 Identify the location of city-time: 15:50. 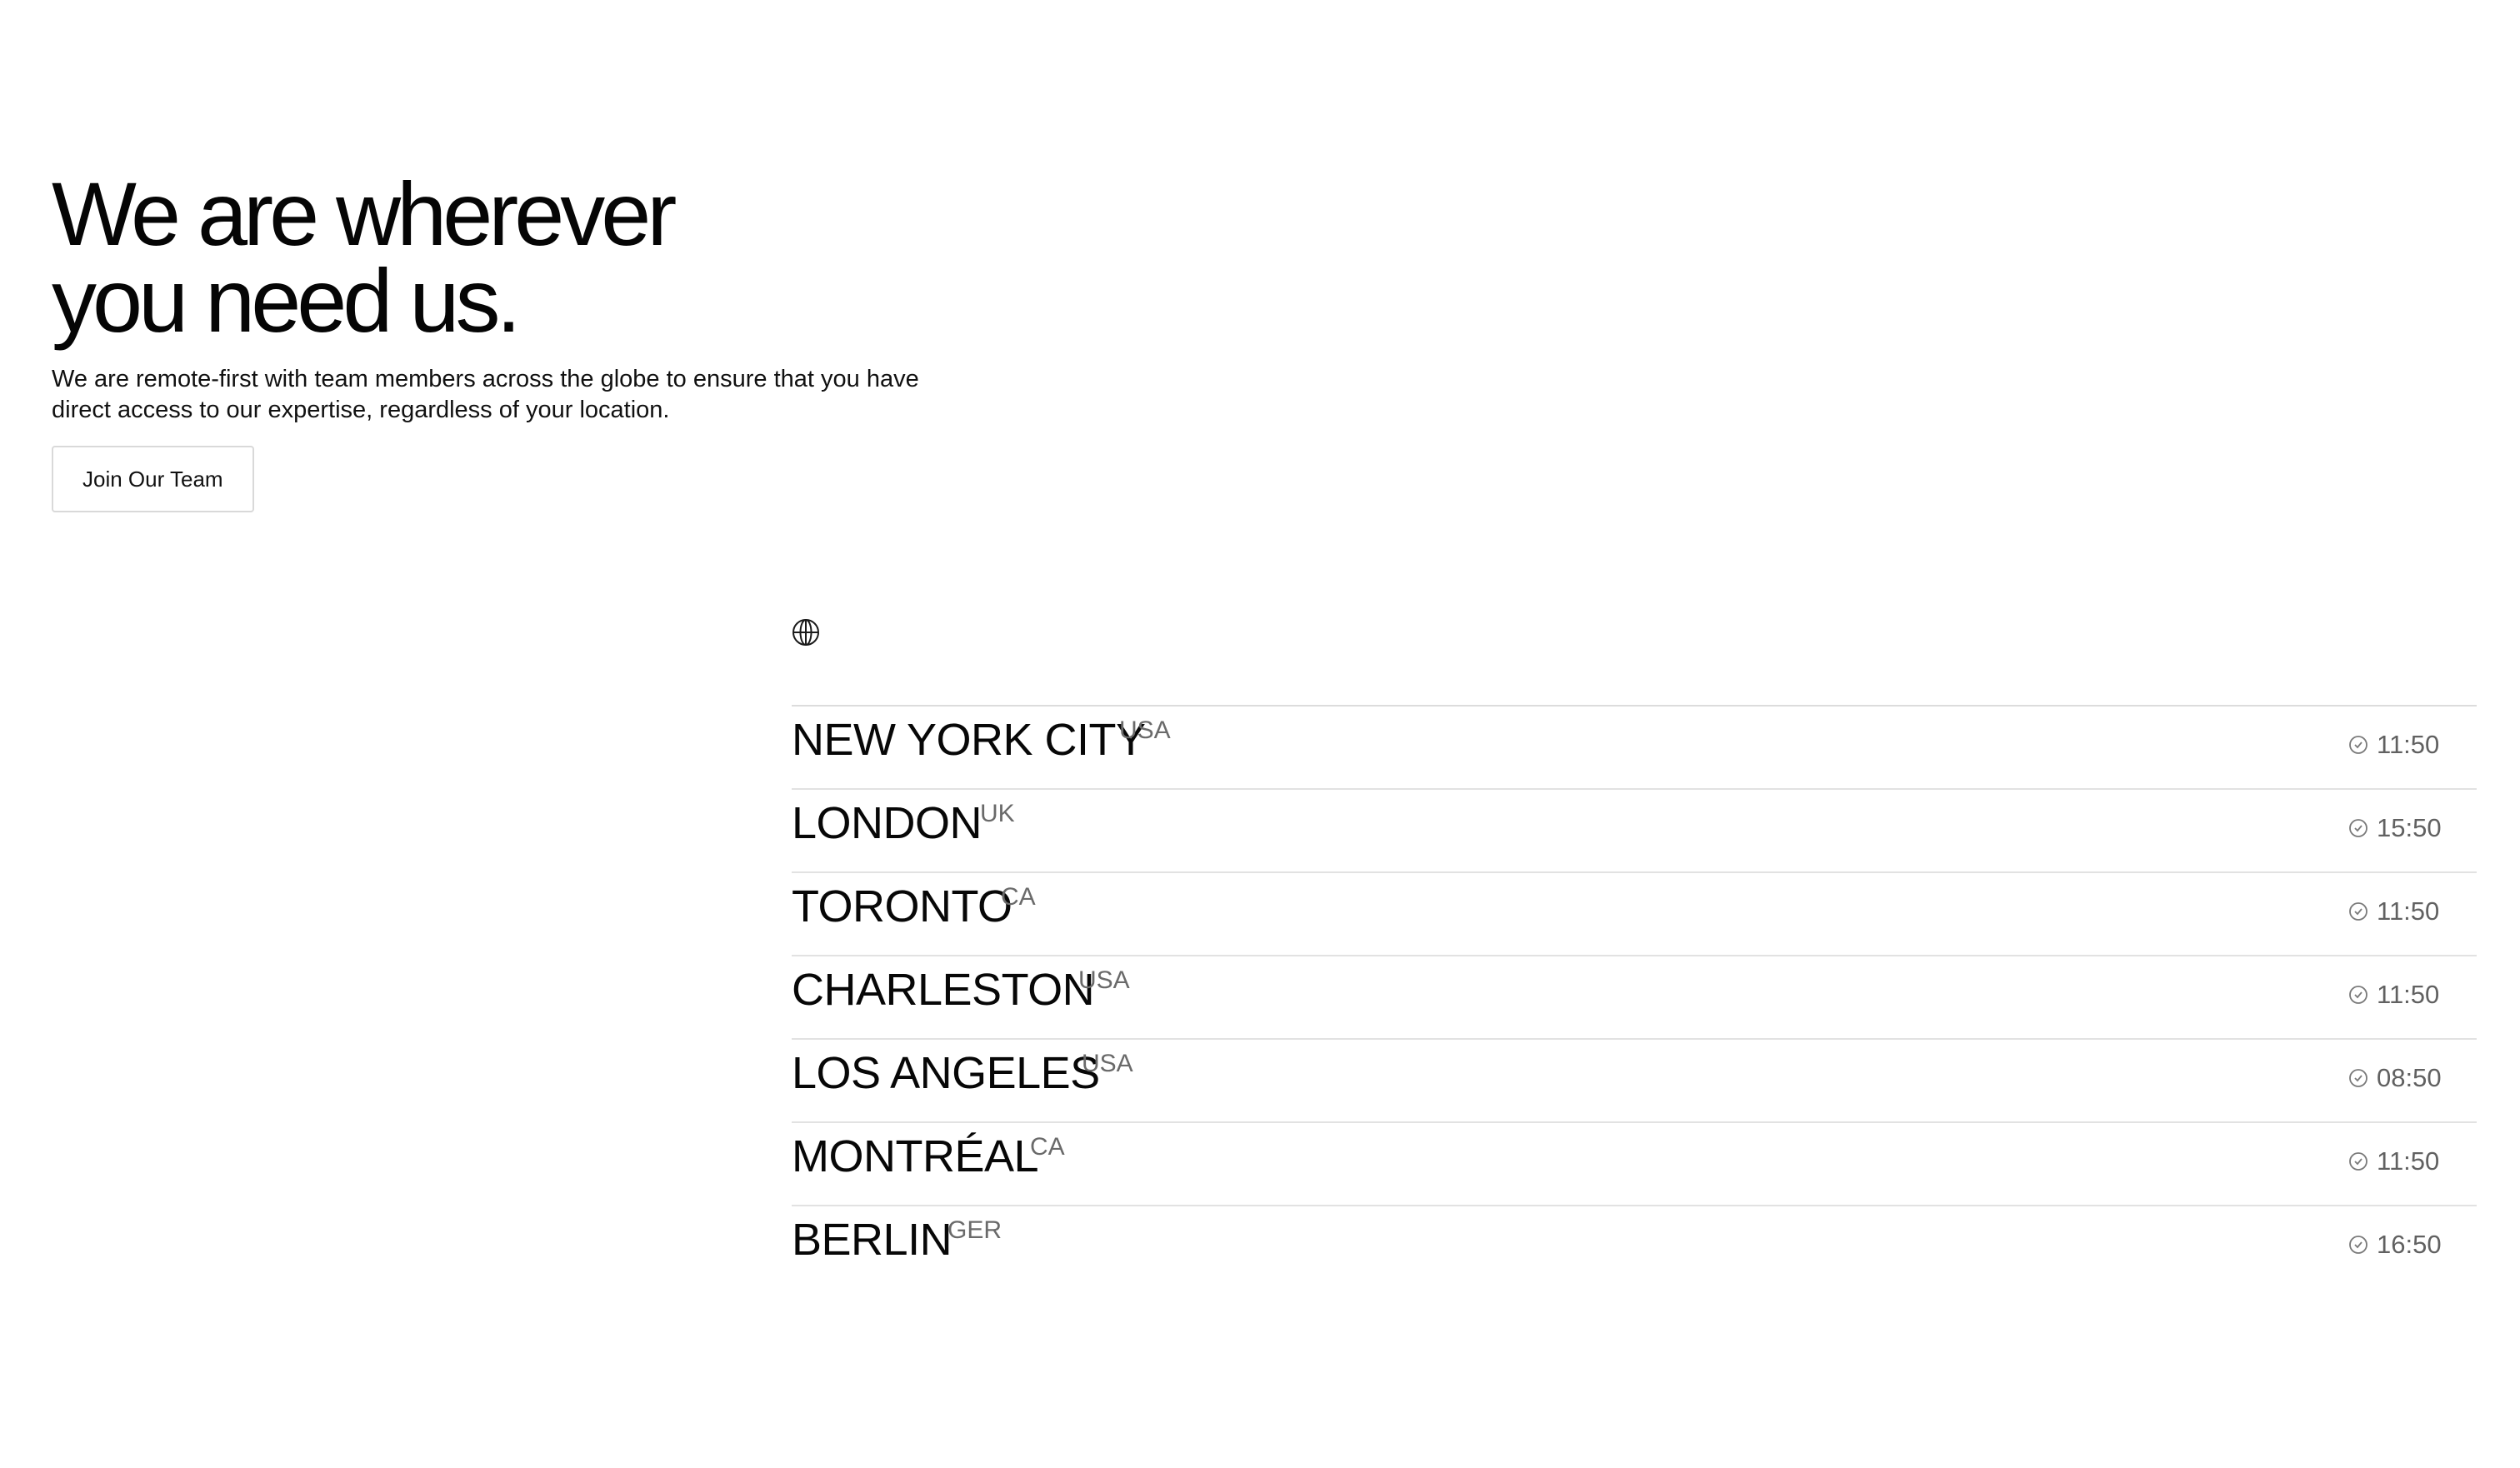
(2395, 828).